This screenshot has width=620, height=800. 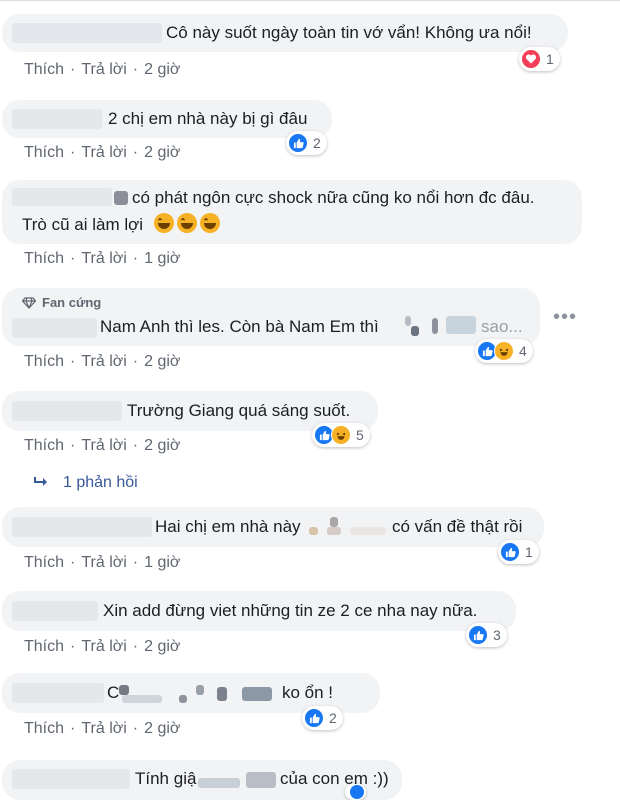 I want to click on top-fan-badge: Fan cứng, so click(x=61, y=302).